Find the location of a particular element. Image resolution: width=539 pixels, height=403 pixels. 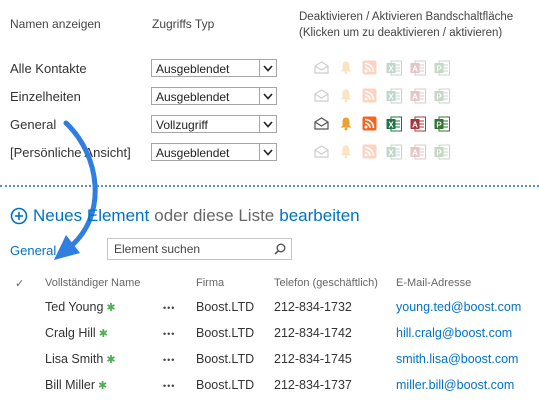

edit-list-link: bearbeiten is located at coordinates (319, 216).